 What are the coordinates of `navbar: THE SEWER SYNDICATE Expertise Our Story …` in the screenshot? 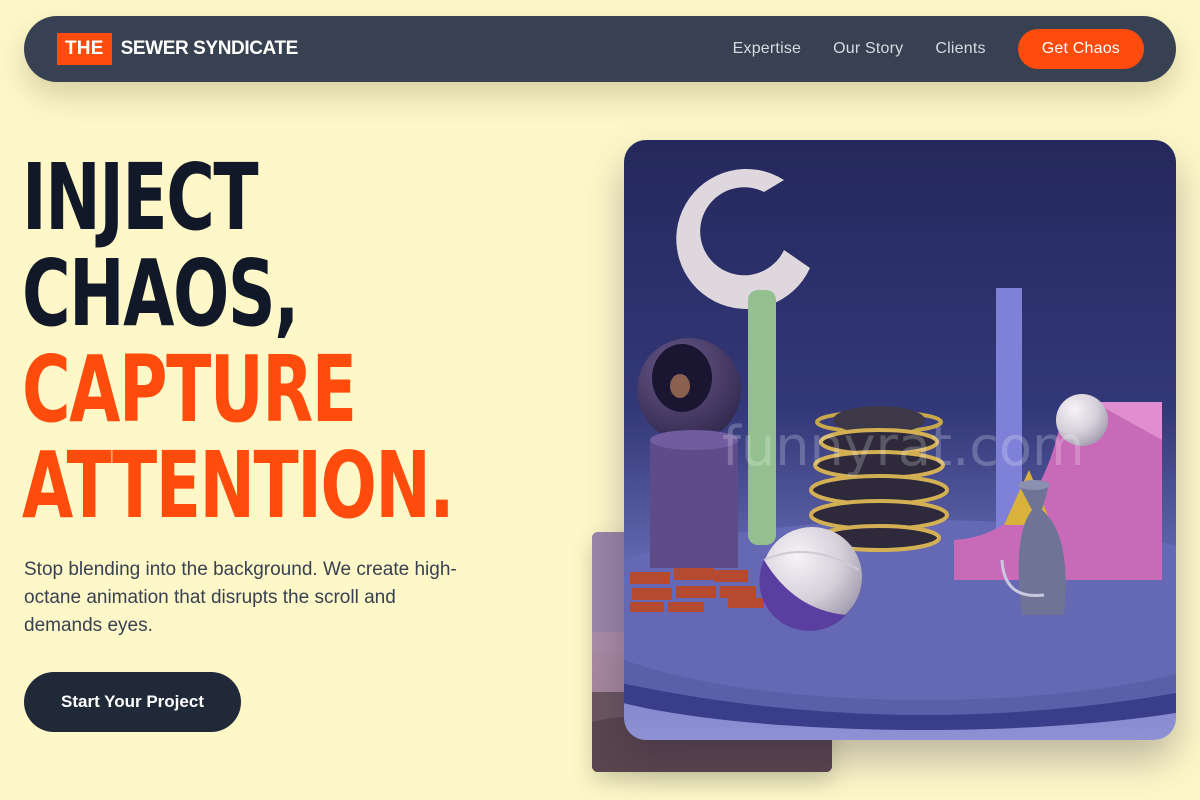 It's located at (600, 49).